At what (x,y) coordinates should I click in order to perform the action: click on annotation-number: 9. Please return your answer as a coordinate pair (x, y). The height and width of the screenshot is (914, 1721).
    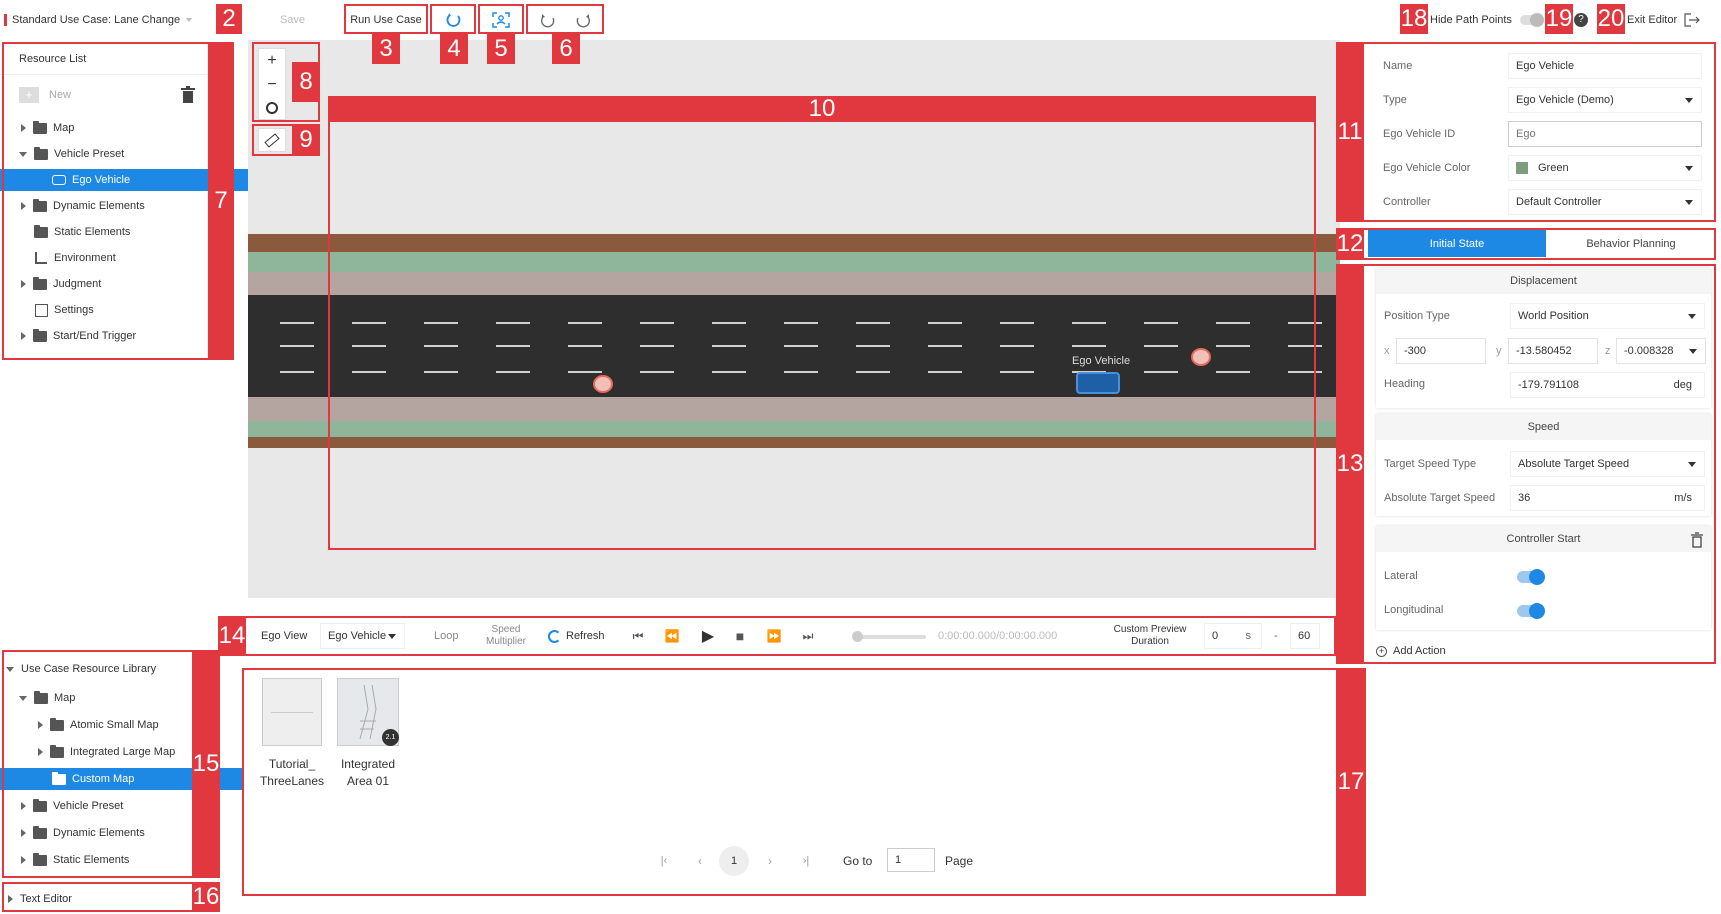
    Looking at the image, I should click on (306, 140).